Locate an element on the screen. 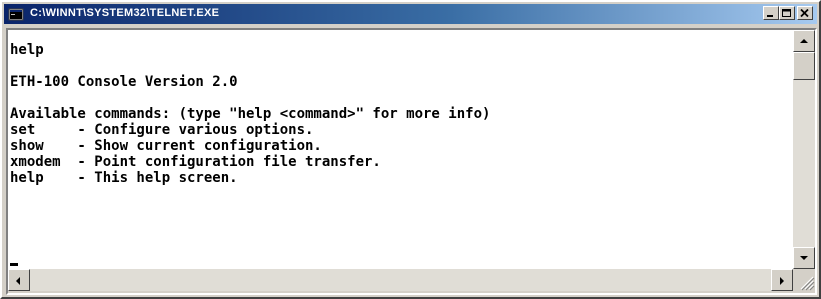 Image resolution: width=821 pixels, height=299 pixels. close-button is located at coordinates (805, 13).